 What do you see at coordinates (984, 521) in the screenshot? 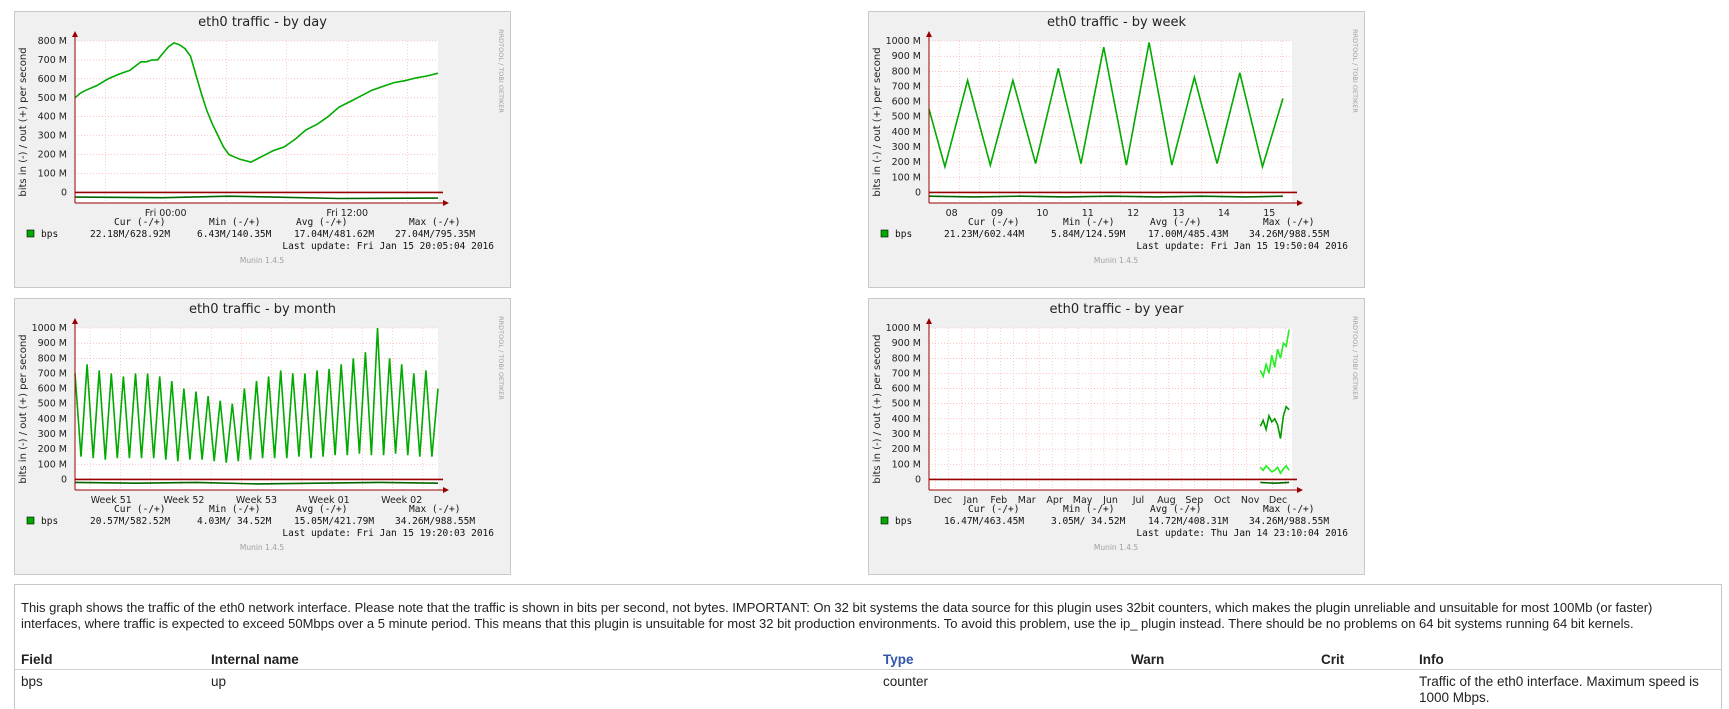
I see `legend-cur-value: 16.47M/463.45M` at bounding box center [984, 521].